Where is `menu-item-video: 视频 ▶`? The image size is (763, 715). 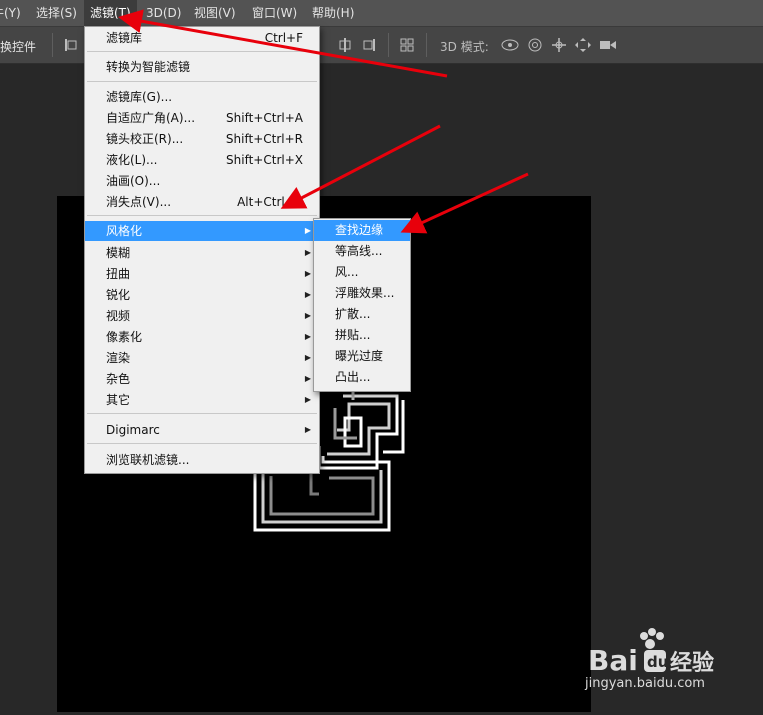
menu-item-video: 视频 ▶ is located at coordinates (202, 316).